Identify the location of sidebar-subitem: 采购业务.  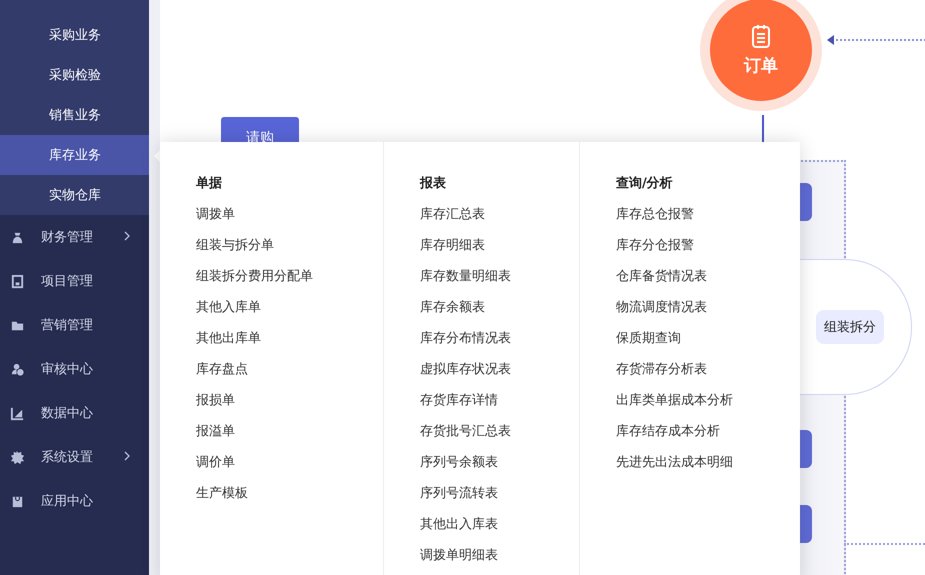
(74, 35).